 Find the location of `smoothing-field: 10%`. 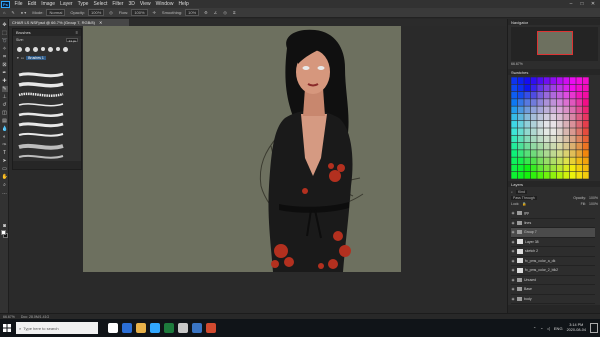

smoothing-field: 10% is located at coordinates (192, 12).